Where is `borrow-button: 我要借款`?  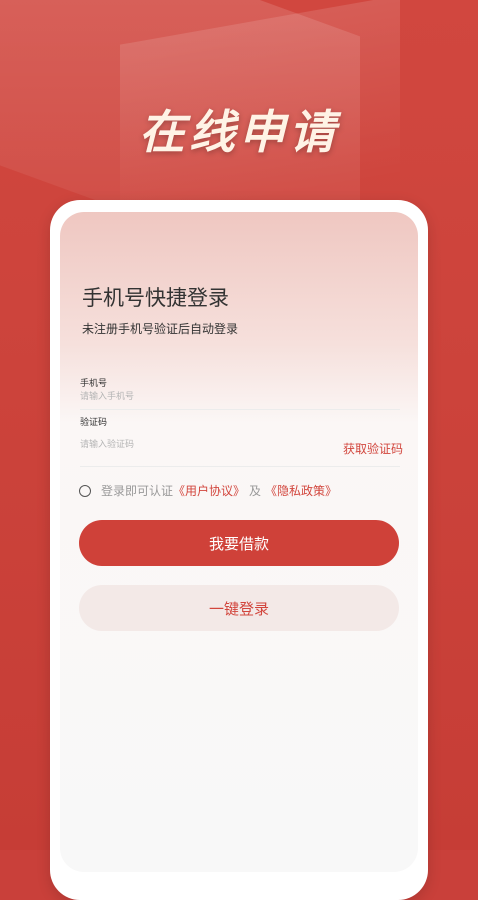
borrow-button: 我要借款 is located at coordinates (239, 543).